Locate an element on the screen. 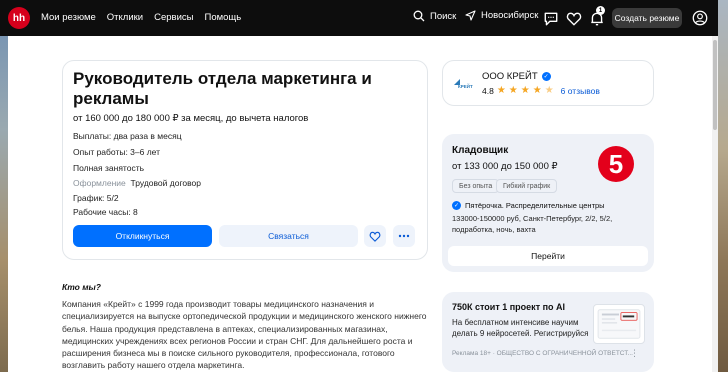 This screenshot has width=728, height=372. registration-label: Оформление is located at coordinates (99, 183).